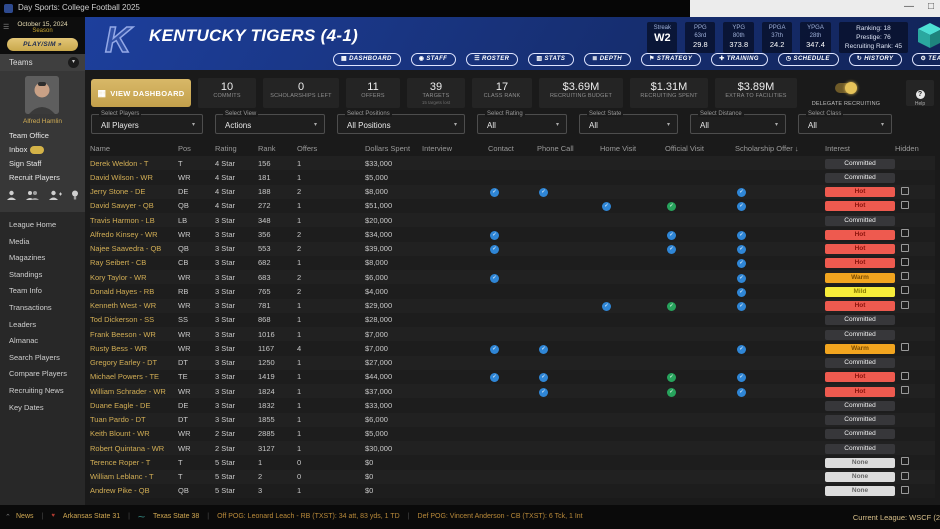 Image resolution: width=940 pixels, height=529 pixels. I want to click on column-header-home-visit: Home Visit, so click(632, 148).